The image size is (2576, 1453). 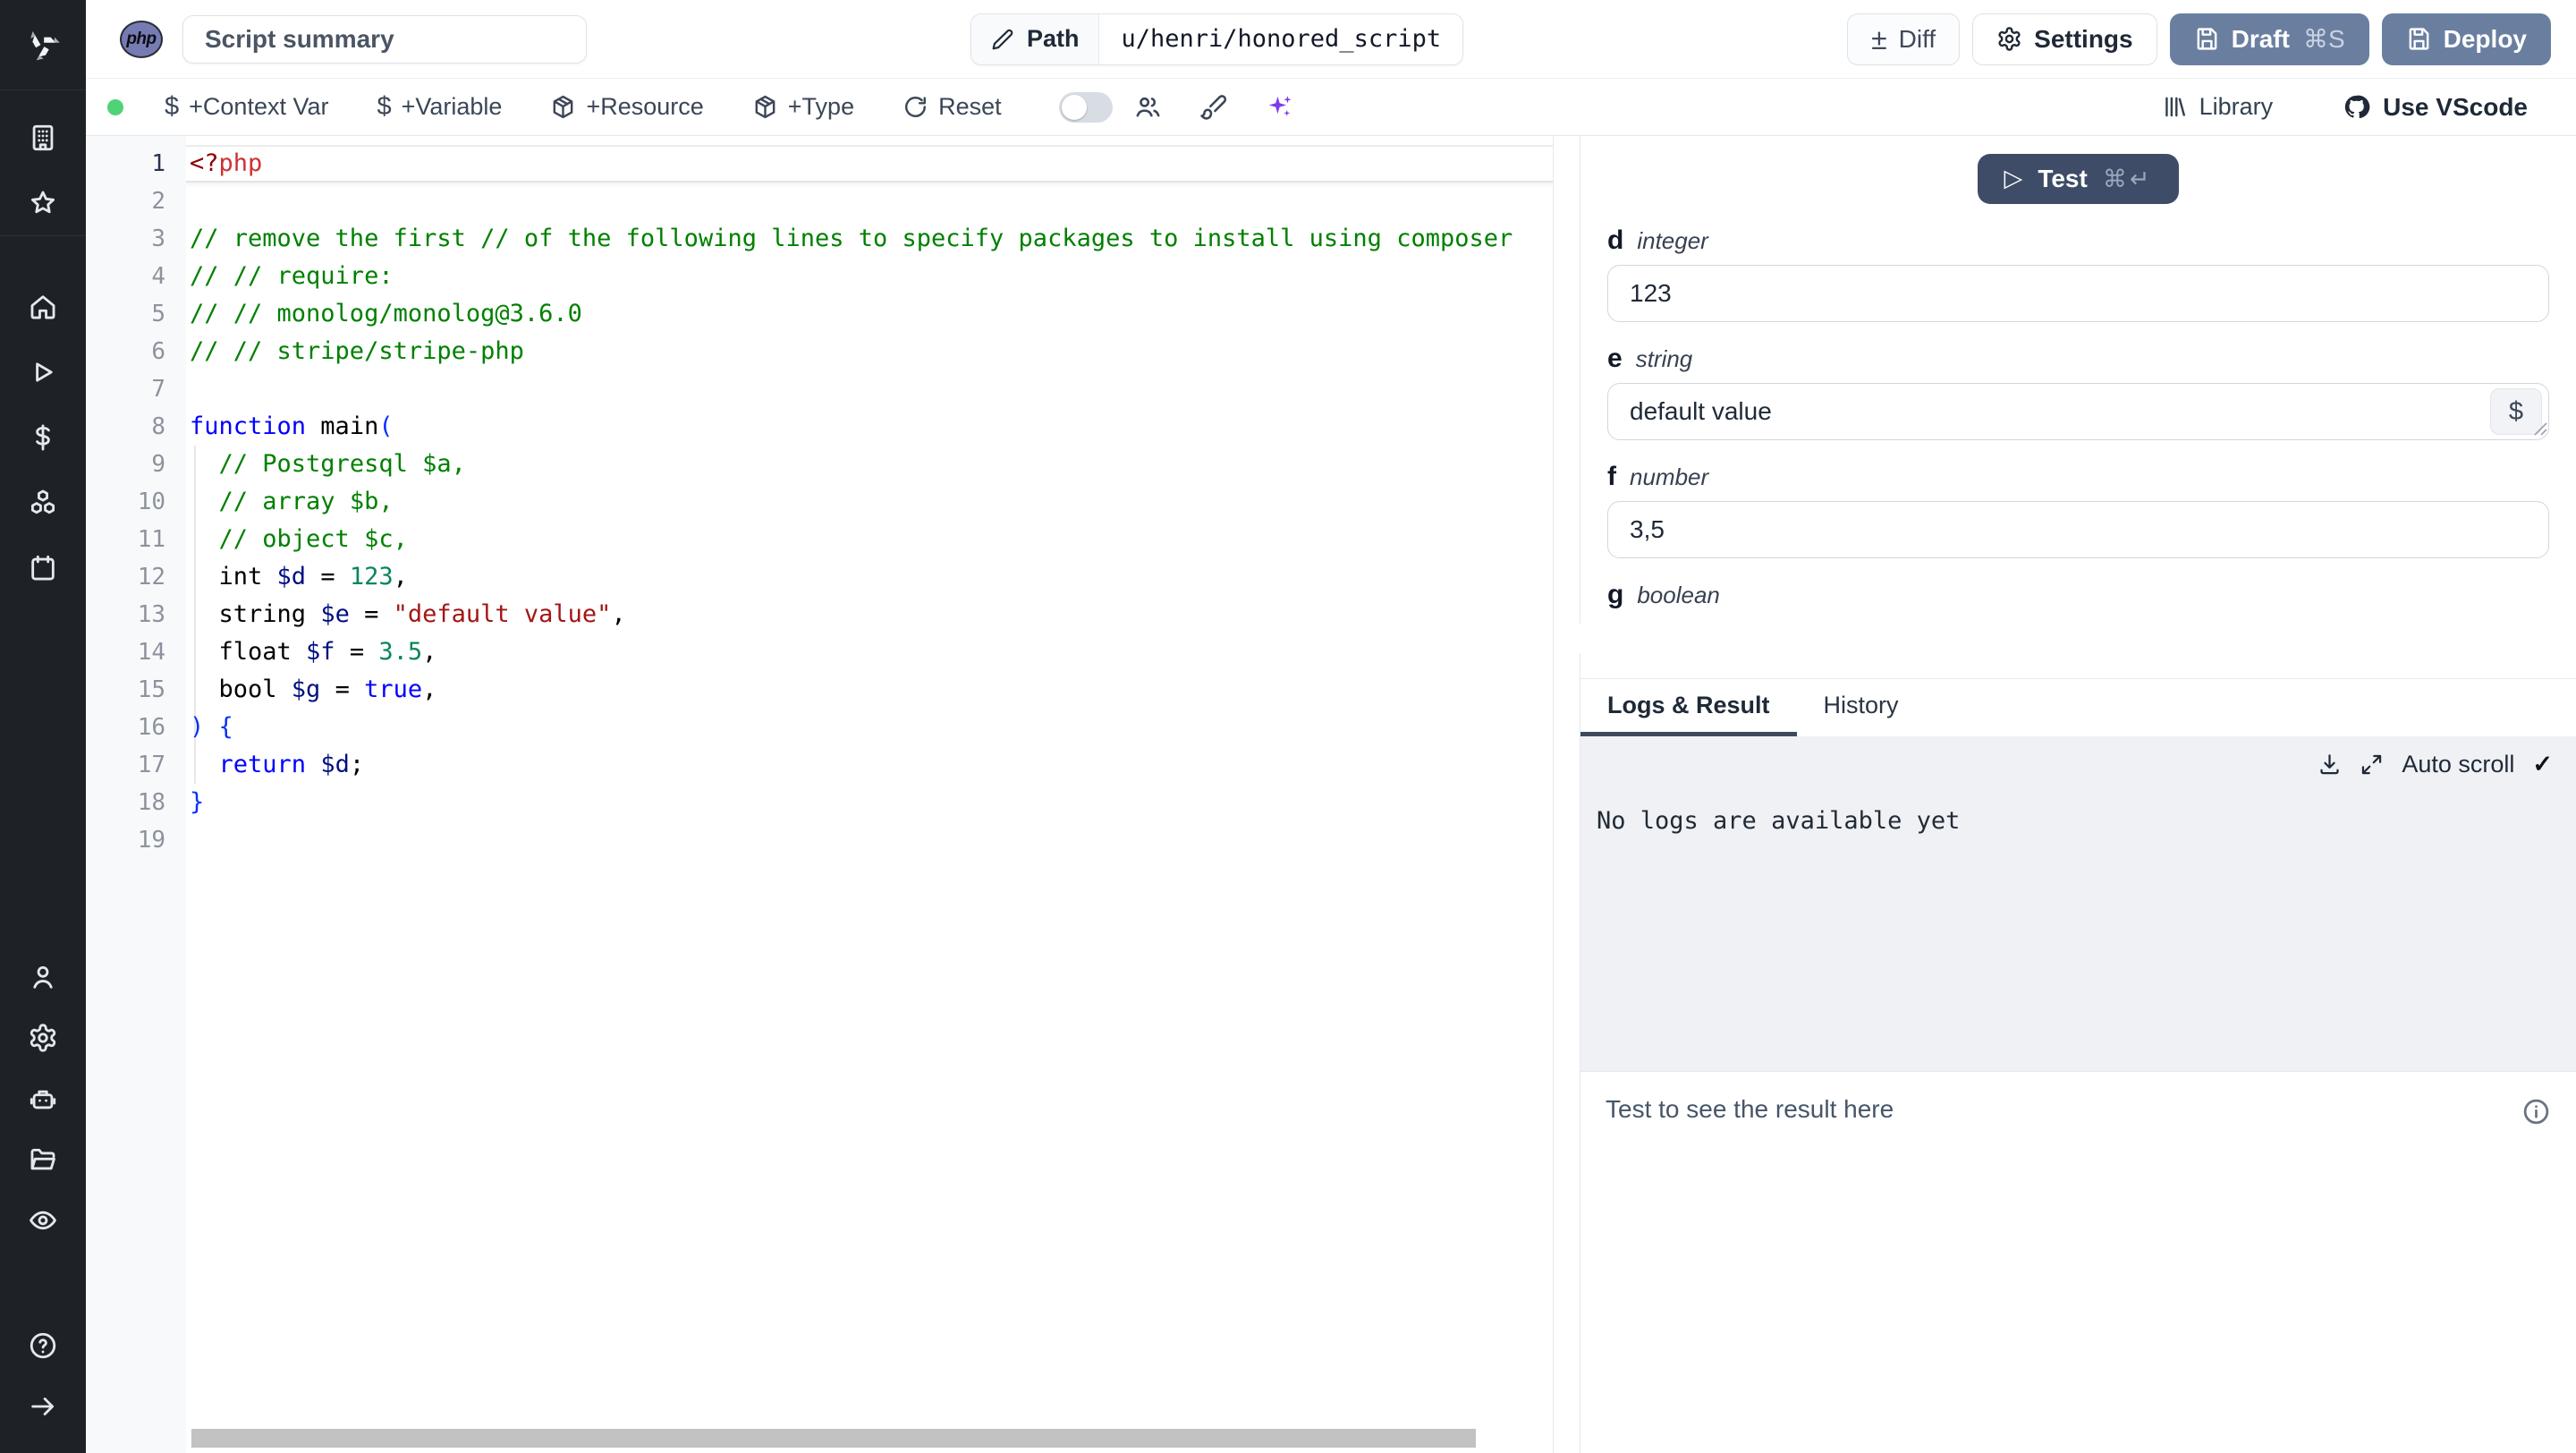 What do you see at coordinates (2064, 39) in the screenshot?
I see `settings-button: Settings` at bounding box center [2064, 39].